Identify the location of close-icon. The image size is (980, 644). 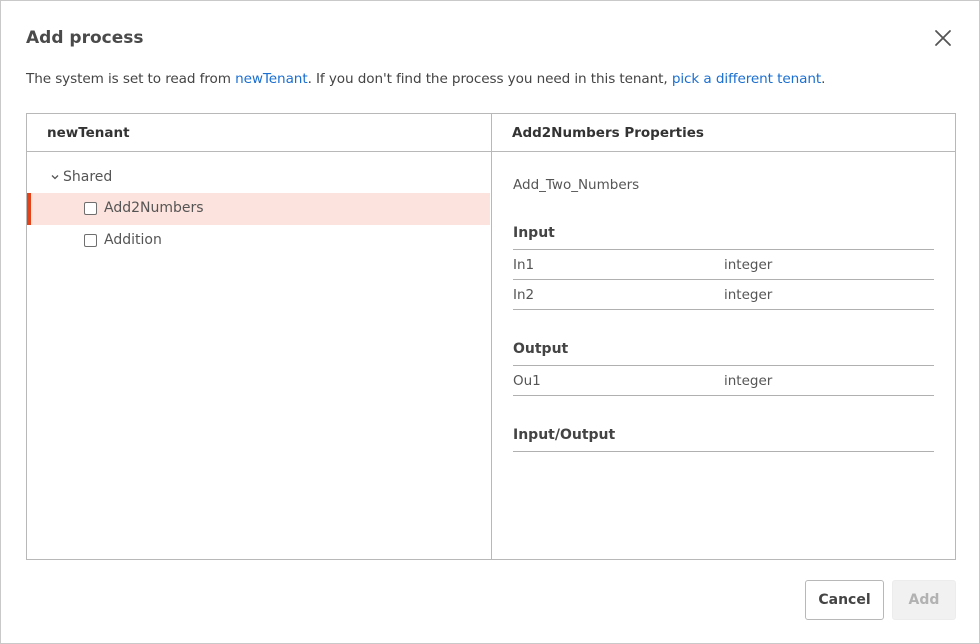
(943, 38).